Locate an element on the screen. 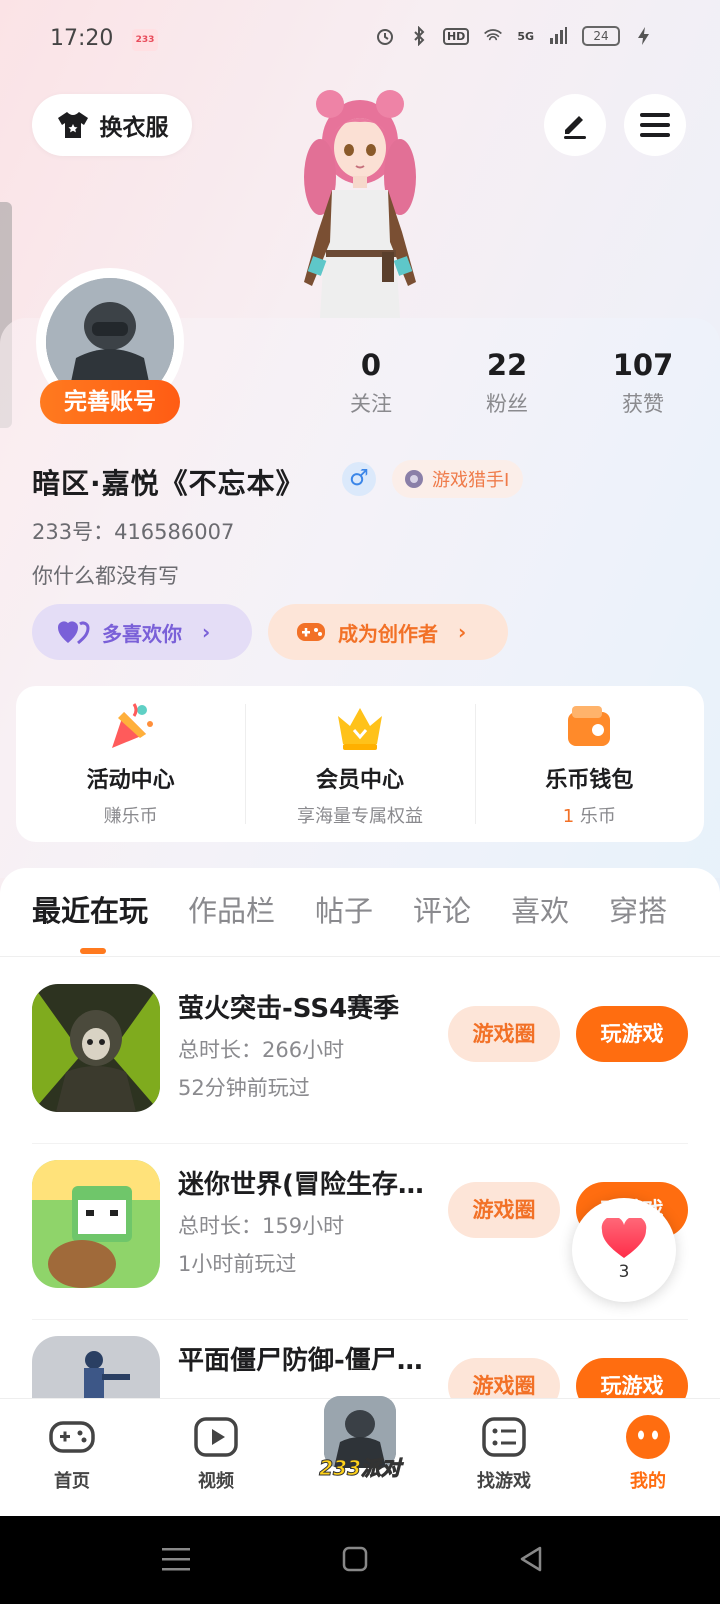  shirt-icon is located at coordinates (72, 125).